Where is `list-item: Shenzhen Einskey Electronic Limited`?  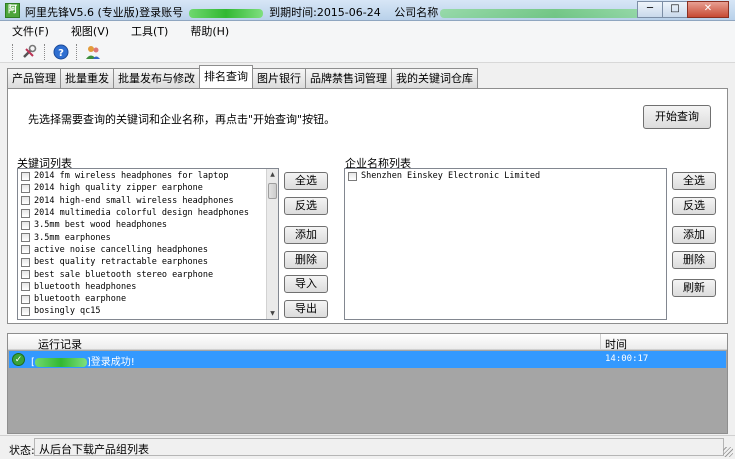
list-item: Shenzhen Einskey Electronic Limited is located at coordinates (505, 176).